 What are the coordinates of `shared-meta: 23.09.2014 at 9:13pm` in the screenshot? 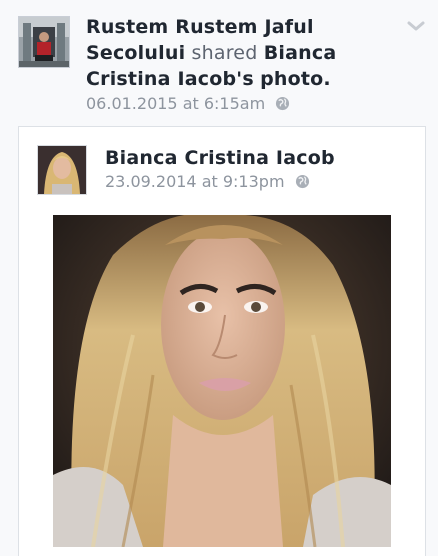 It's located at (207, 181).